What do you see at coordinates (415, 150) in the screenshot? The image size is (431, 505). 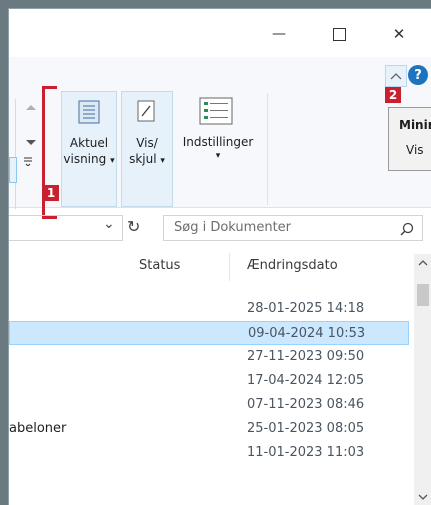 I see `tooltip-body: Vis` at bounding box center [415, 150].